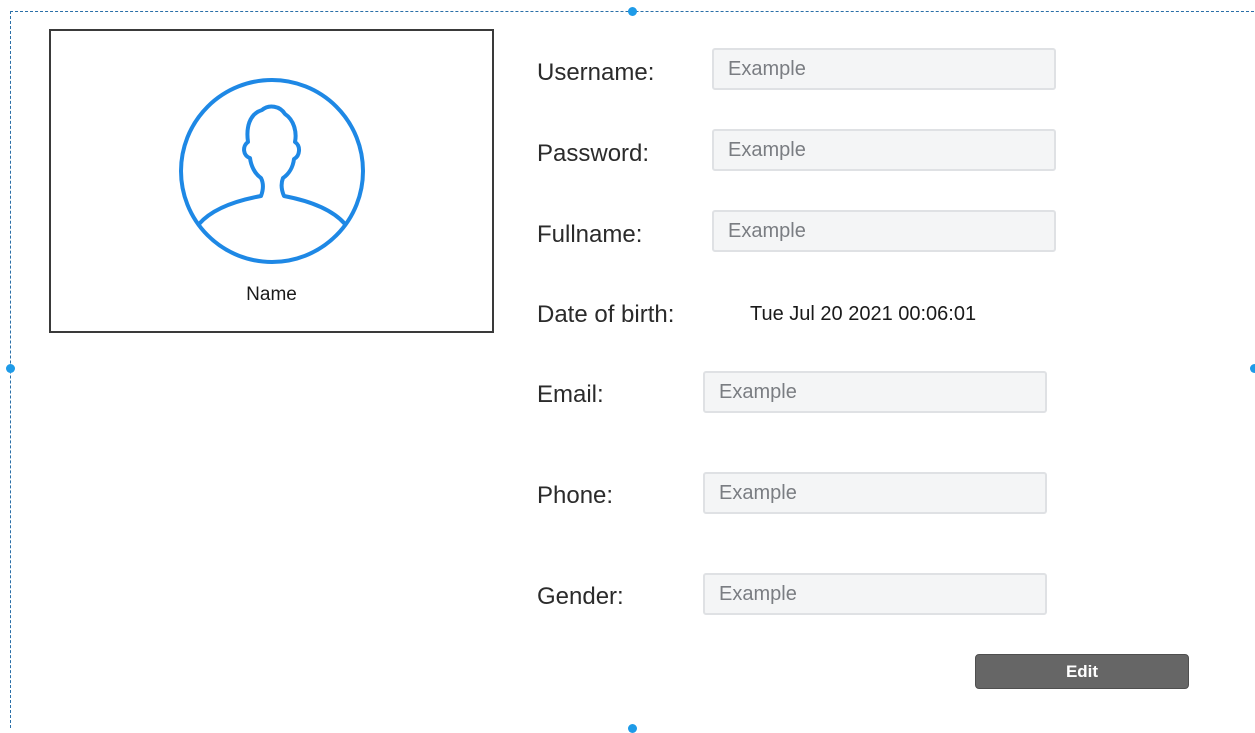 The height and width of the screenshot is (733, 1255). I want to click on avatar-card: Name, so click(271, 181).